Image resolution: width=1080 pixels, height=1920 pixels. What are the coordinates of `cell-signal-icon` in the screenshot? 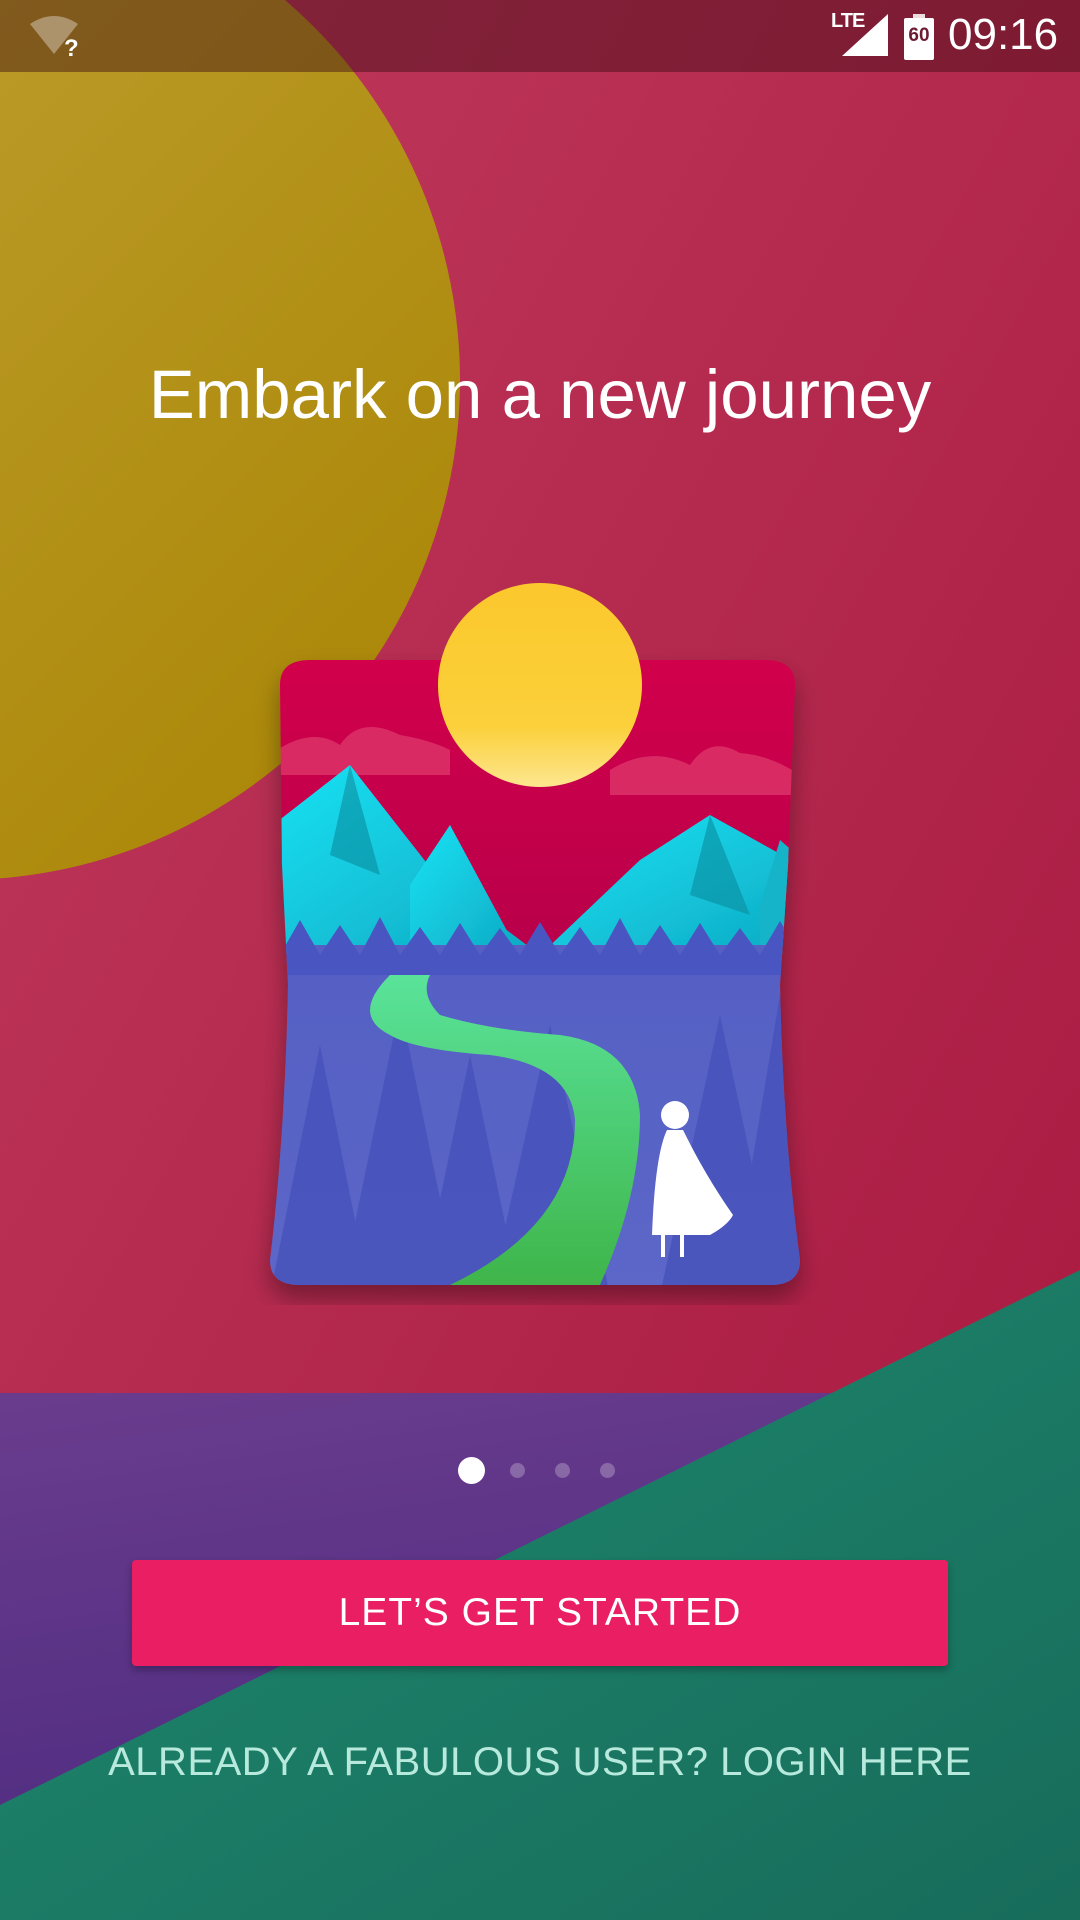 It's located at (865, 35).